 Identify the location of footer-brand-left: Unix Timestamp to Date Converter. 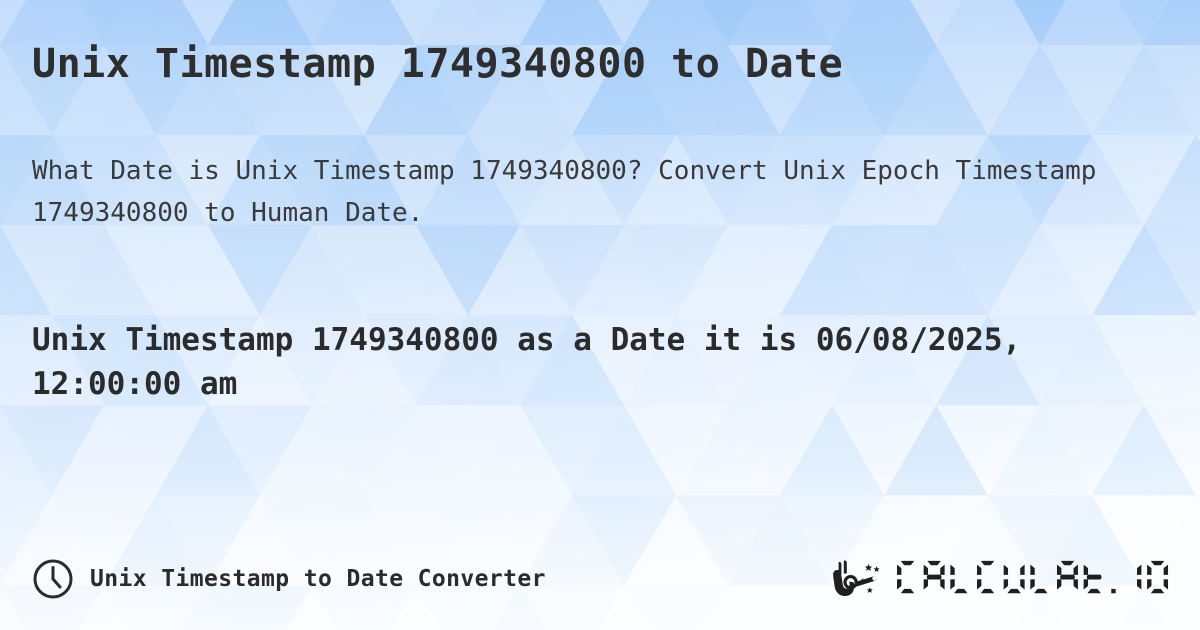
(289, 579).